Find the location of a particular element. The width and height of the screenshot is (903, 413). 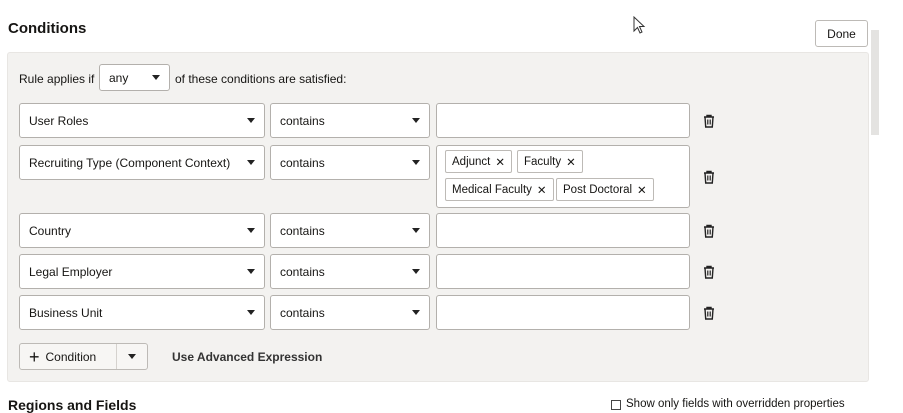

field-value: Recruiting Type (Component Context) is located at coordinates (130, 162).